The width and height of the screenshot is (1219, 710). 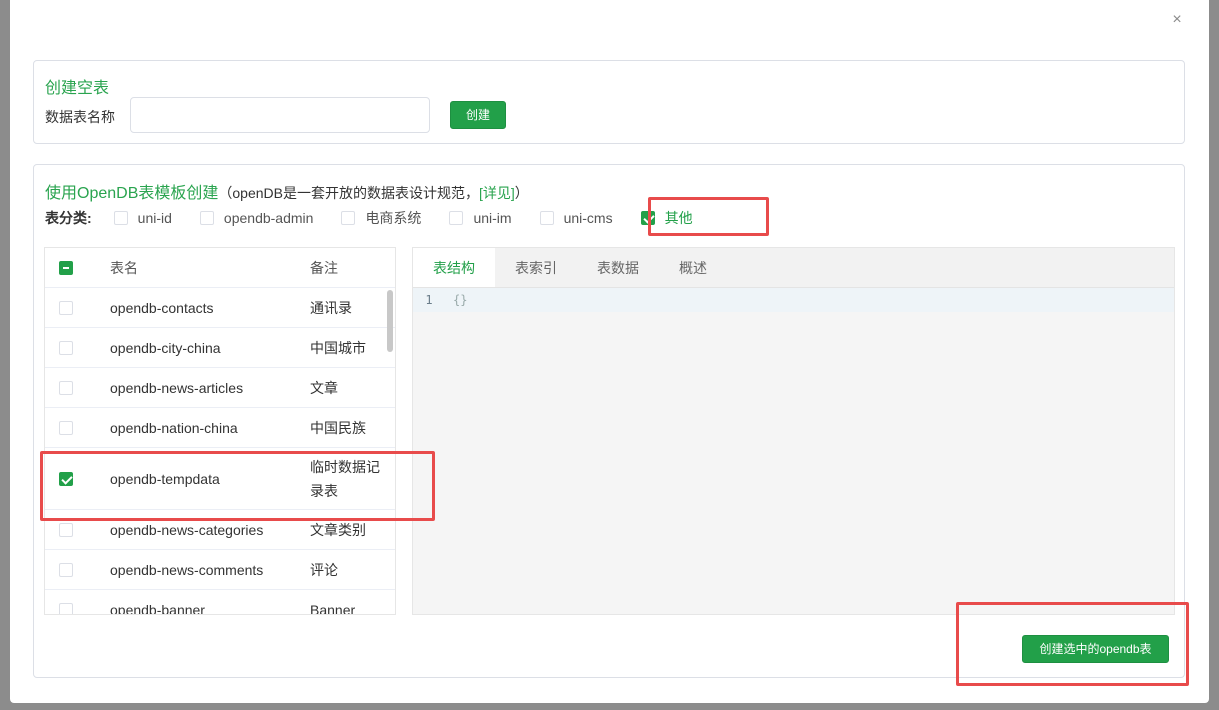 I want to click on row-note: 通讯录, so click(x=331, y=307).